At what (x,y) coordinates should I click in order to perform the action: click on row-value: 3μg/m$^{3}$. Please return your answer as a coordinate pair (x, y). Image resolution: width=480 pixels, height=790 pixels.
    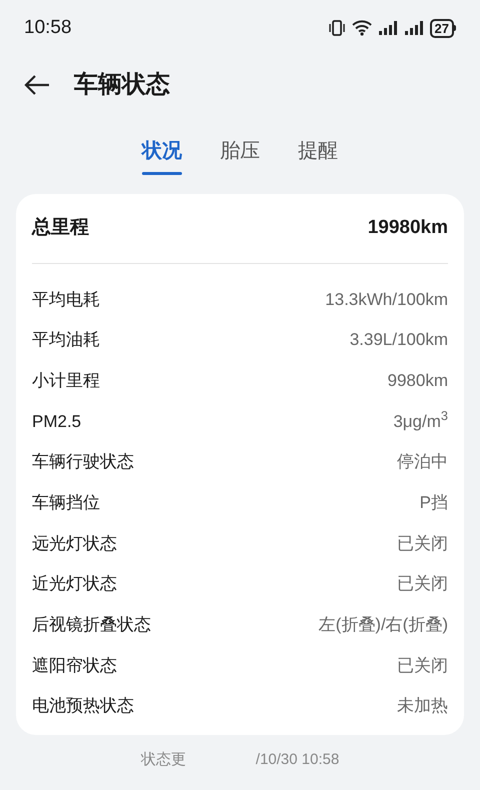
    Looking at the image, I should click on (420, 420).